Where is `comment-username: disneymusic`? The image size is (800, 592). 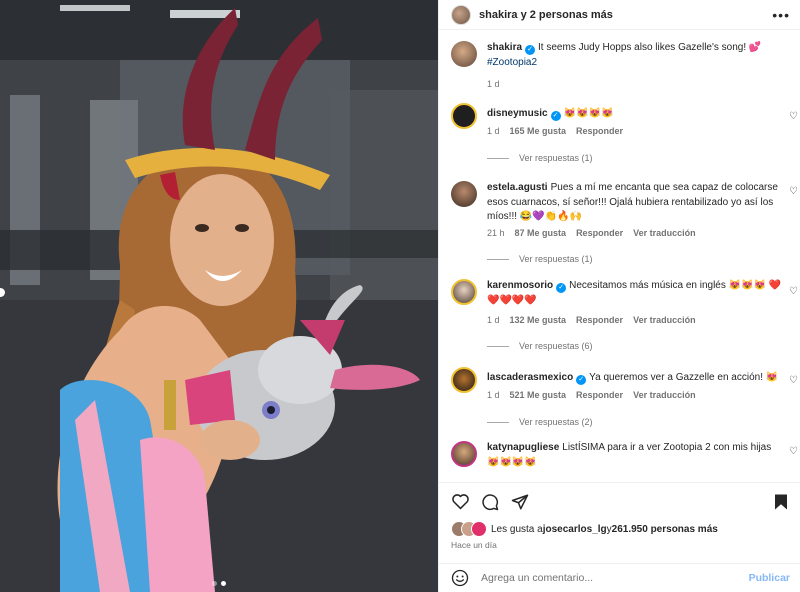 comment-username: disneymusic is located at coordinates (517, 113).